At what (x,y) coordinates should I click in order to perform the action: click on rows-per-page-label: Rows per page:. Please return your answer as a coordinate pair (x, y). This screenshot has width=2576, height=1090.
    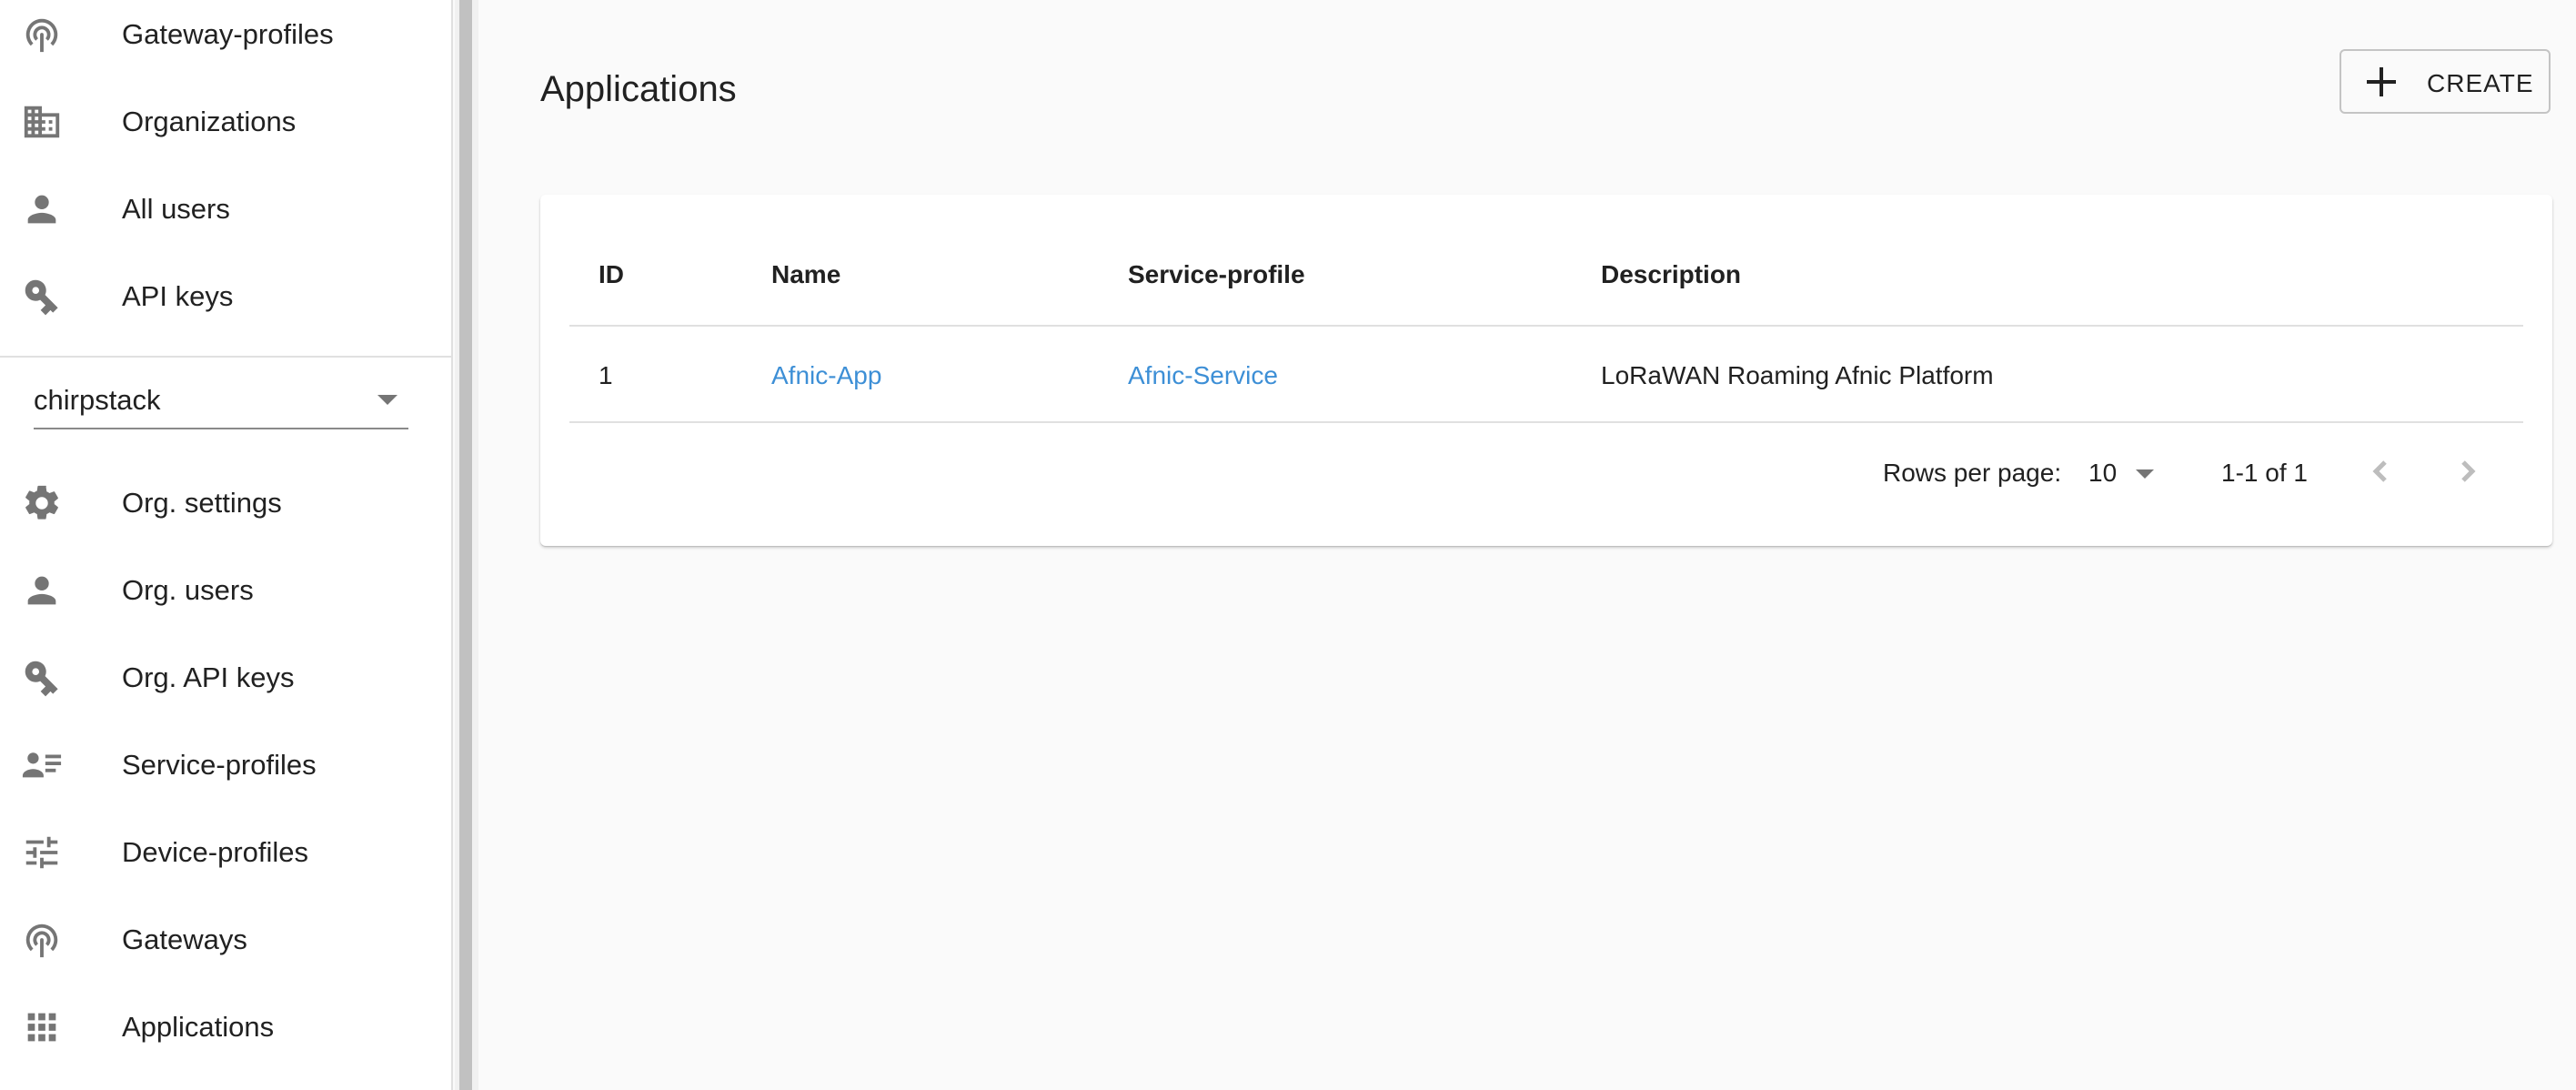
    Looking at the image, I should click on (1972, 473).